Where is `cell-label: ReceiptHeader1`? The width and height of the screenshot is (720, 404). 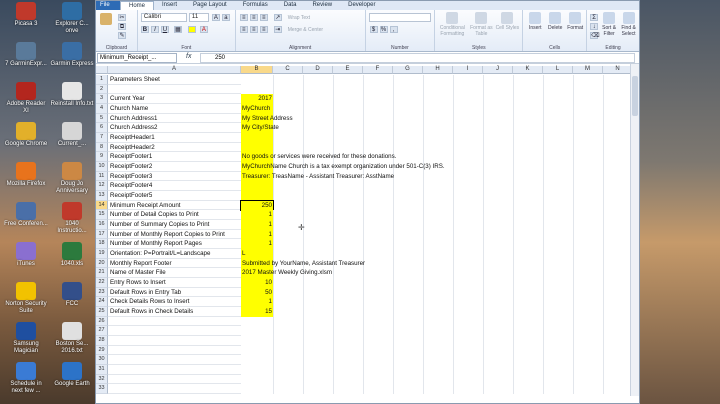
cell-label: ReceiptHeader1 is located at coordinates (174, 138).